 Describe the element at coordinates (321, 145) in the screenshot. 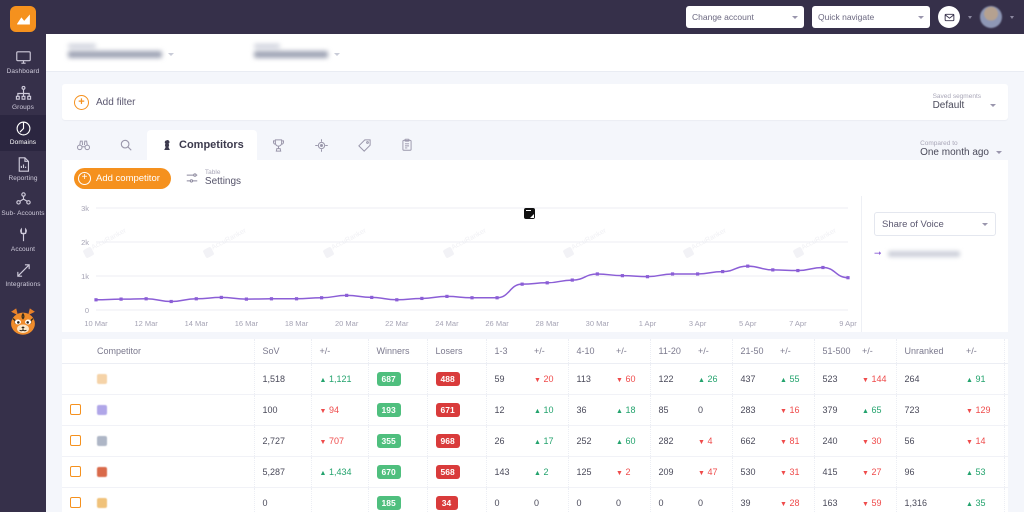

I see `tab-landing-pages` at that location.